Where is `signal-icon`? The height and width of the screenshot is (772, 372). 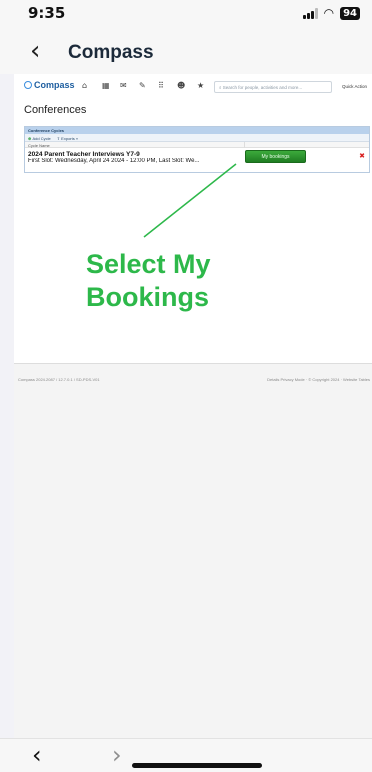 signal-icon is located at coordinates (310, 13).